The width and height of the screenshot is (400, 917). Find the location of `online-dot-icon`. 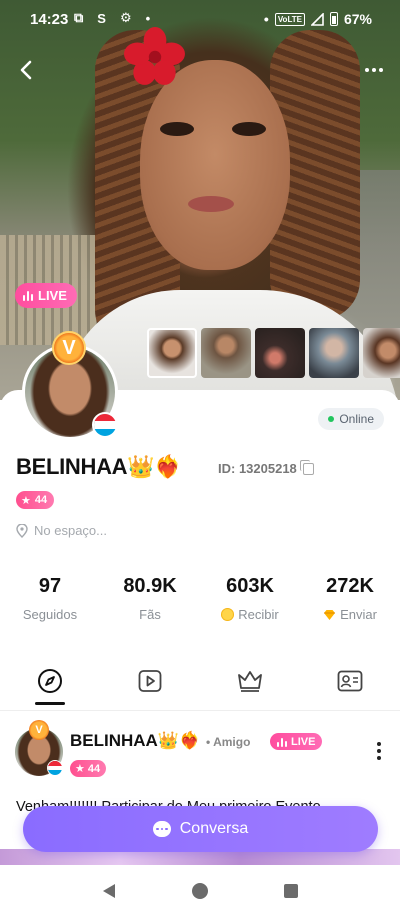

online-dot-icon is located at coordinates (331, 419).